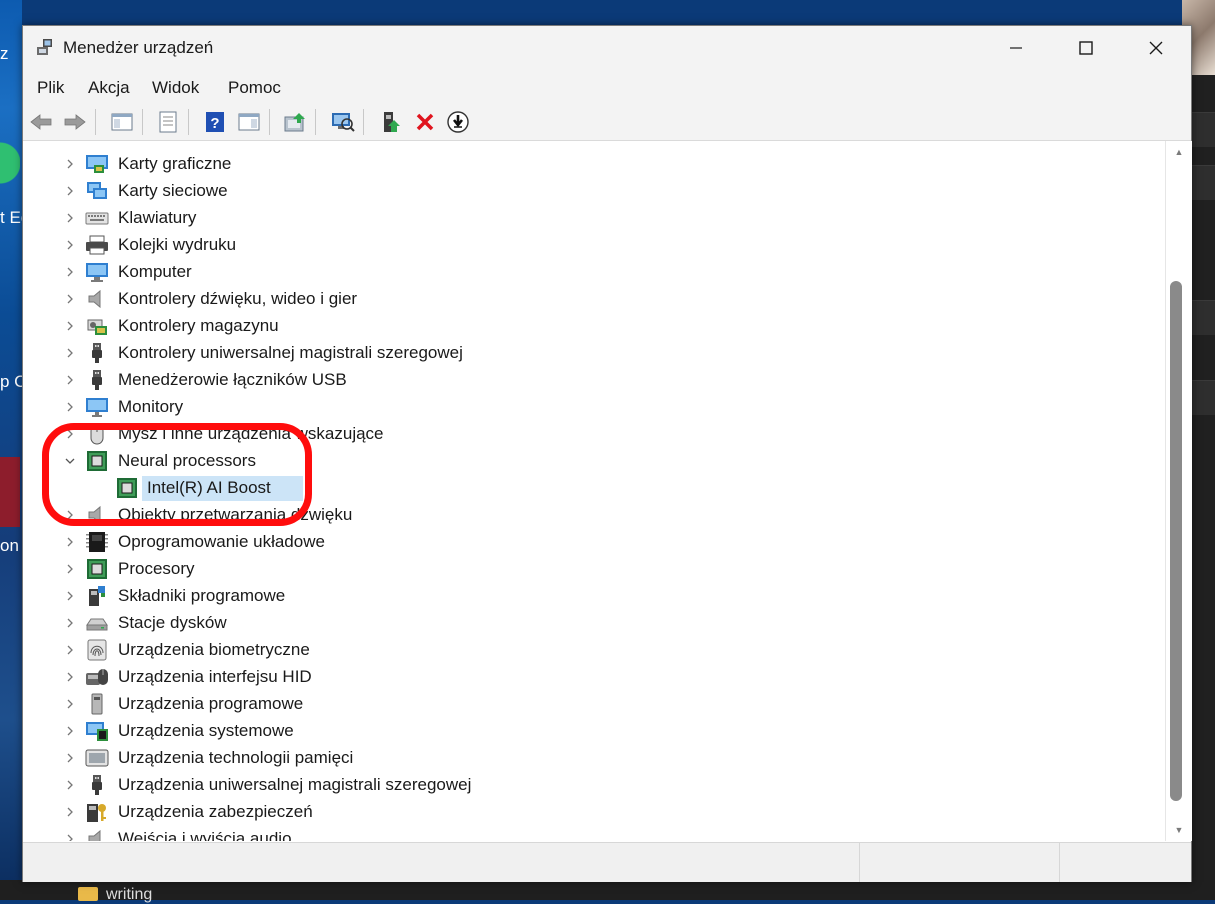  What do you see at coordinates (594, 380) in the screenshot?
I see `tree-category-item: Menedżerowie łączników USB` at bounding box center [594, 380].